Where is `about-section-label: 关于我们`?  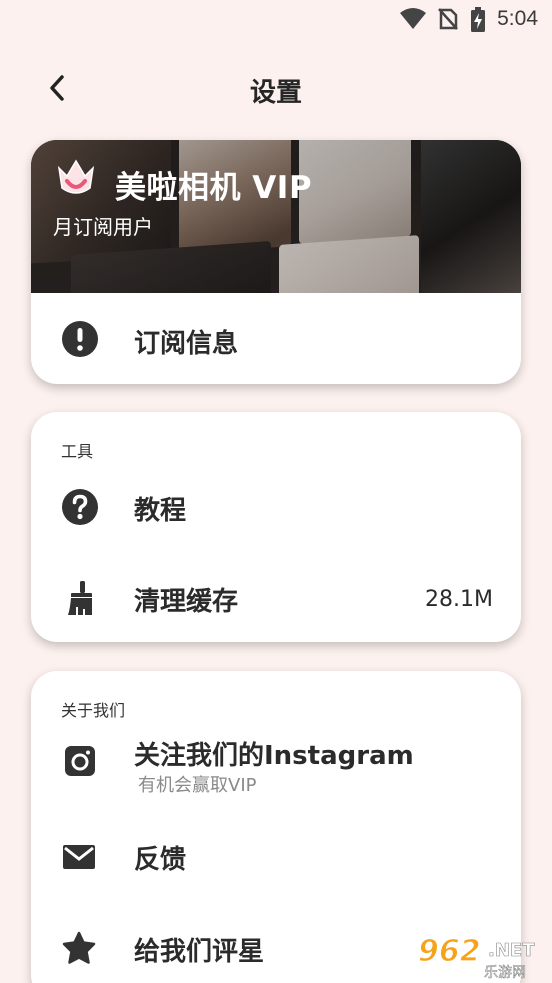
about-section-label: 关于我们 is located at coordinates (93, 710).